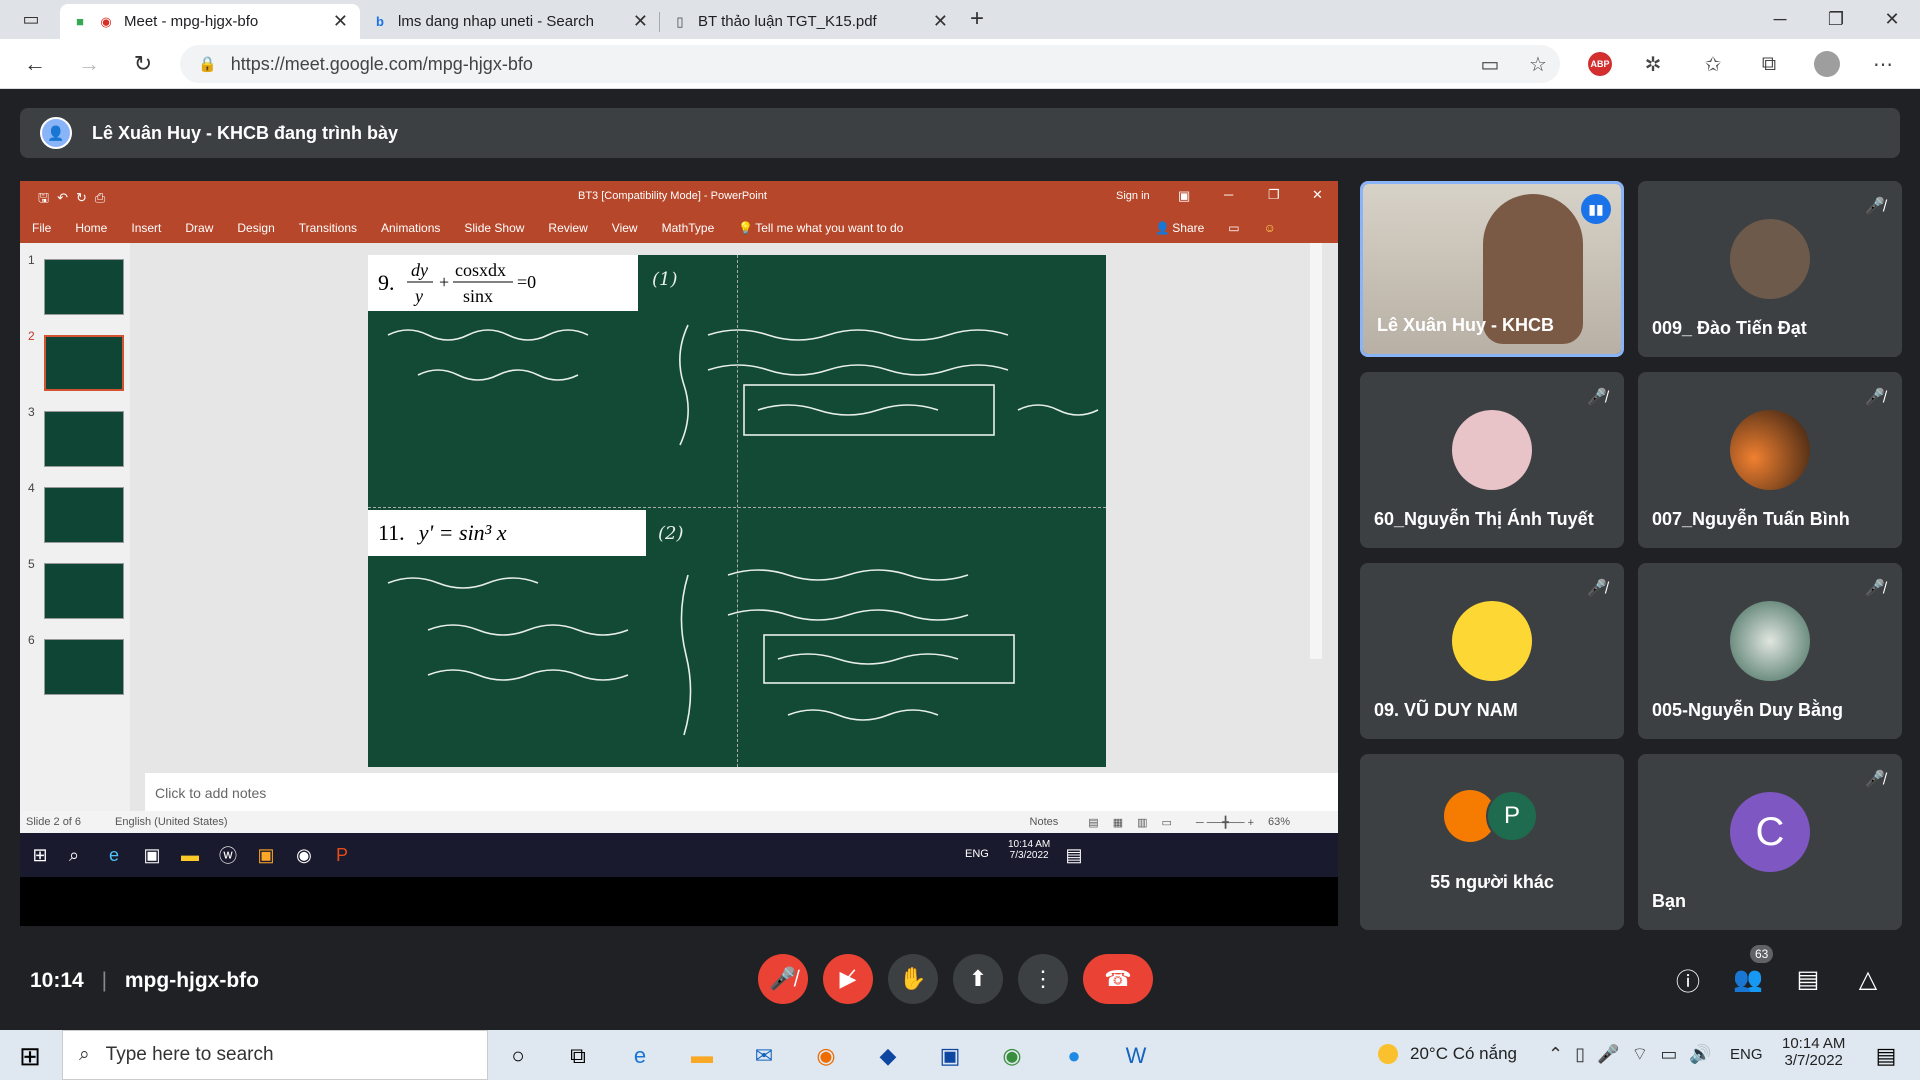 This screenshot has width=1920, height=1080. Describe the element at coordinates (764, 1056) in the screenshot. I see `mail-icon: ✉` at that location.